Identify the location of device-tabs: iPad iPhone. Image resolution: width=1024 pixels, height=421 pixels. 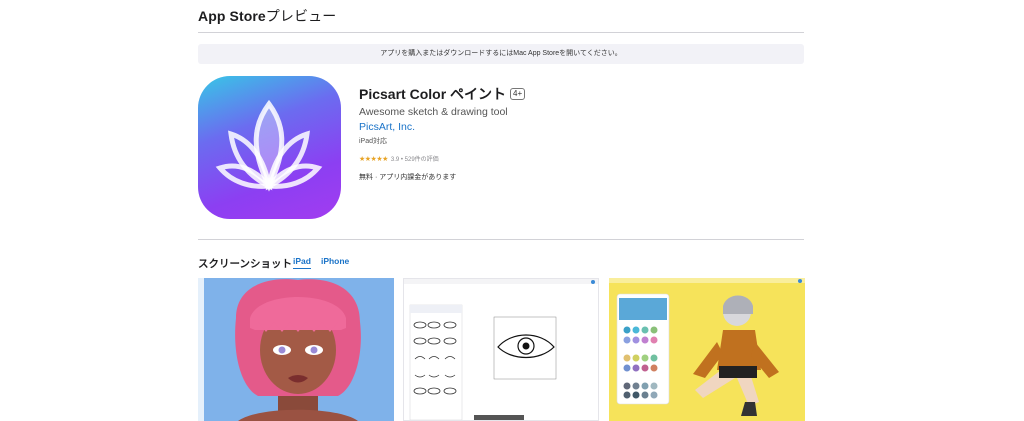
(321, 262).